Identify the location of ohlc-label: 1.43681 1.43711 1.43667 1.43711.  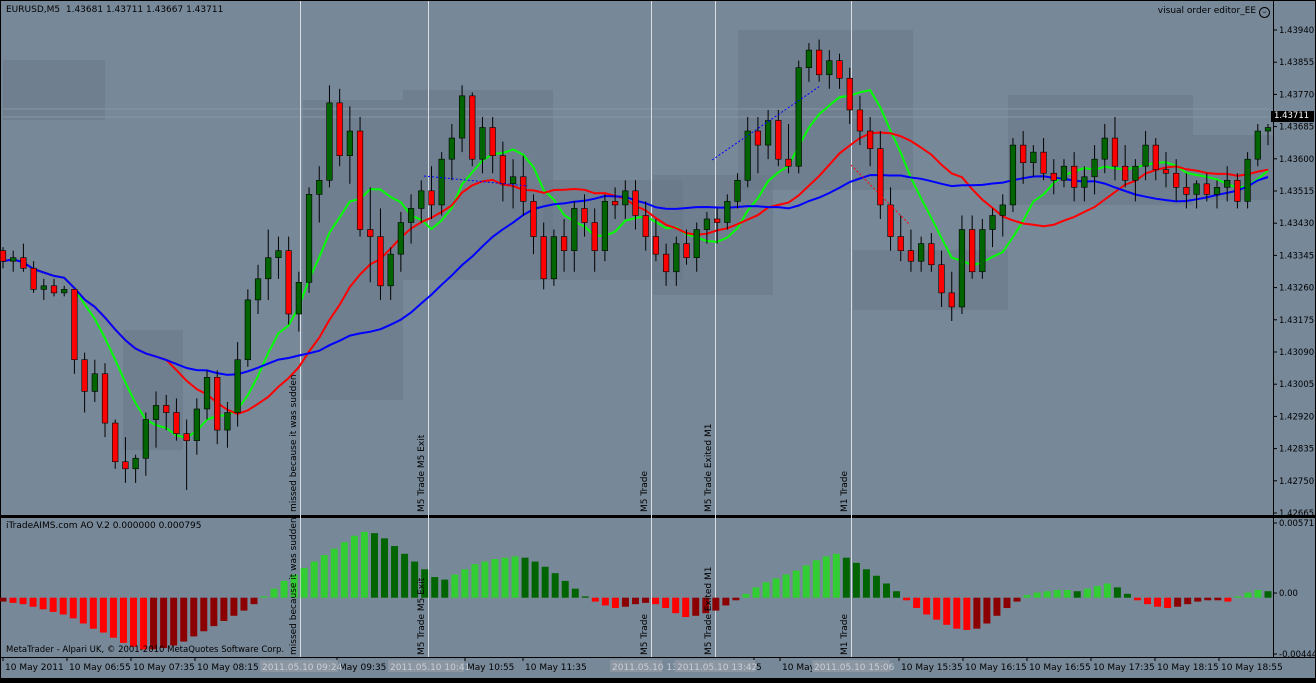
(144, 10).